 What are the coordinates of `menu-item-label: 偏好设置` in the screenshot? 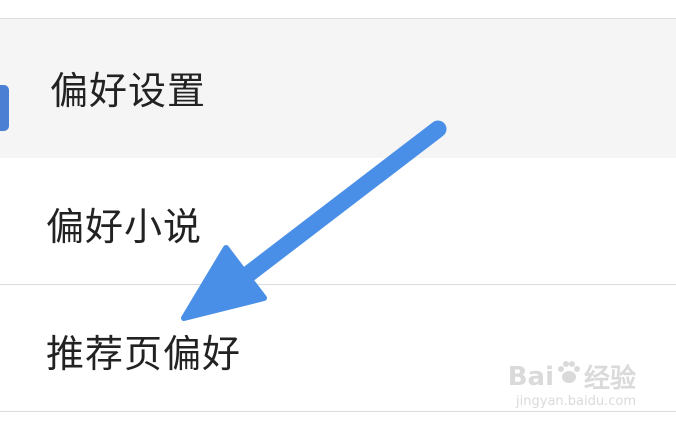 It's located at (128, 91).